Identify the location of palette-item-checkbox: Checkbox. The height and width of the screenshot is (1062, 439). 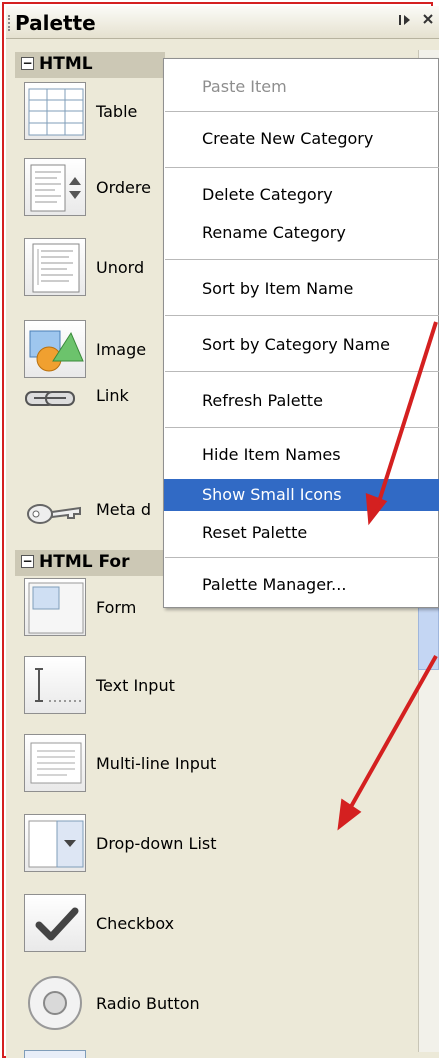
(124, 923).